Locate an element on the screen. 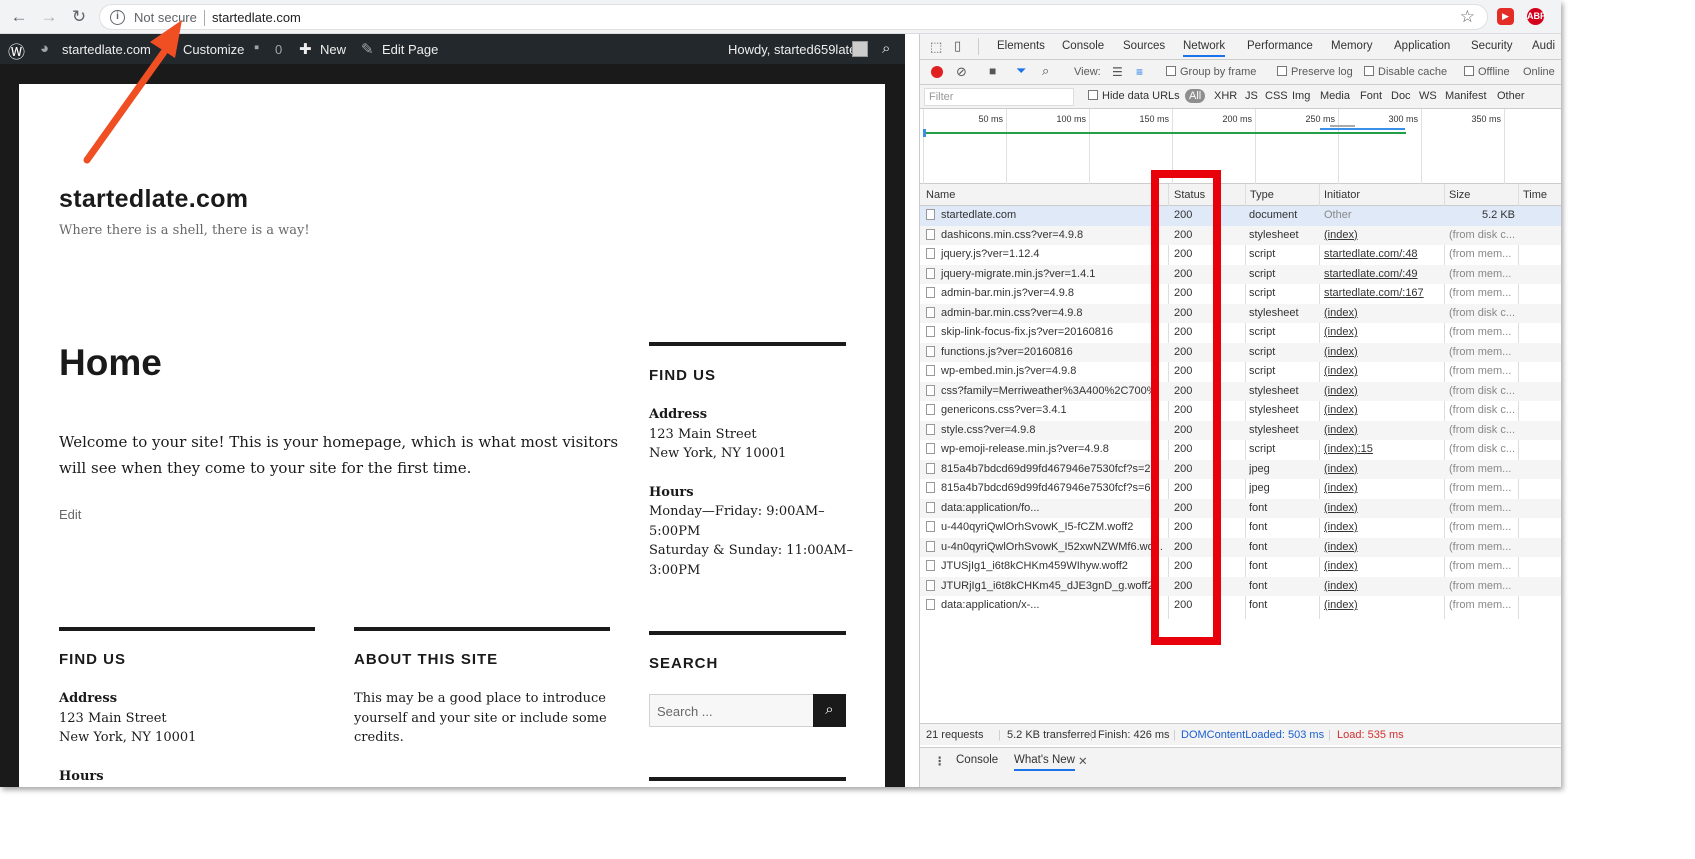 Image resolution: width=1695 pixels, height=859 pixels. drawer-tab-console: Console is located at coordinates (977, 760).